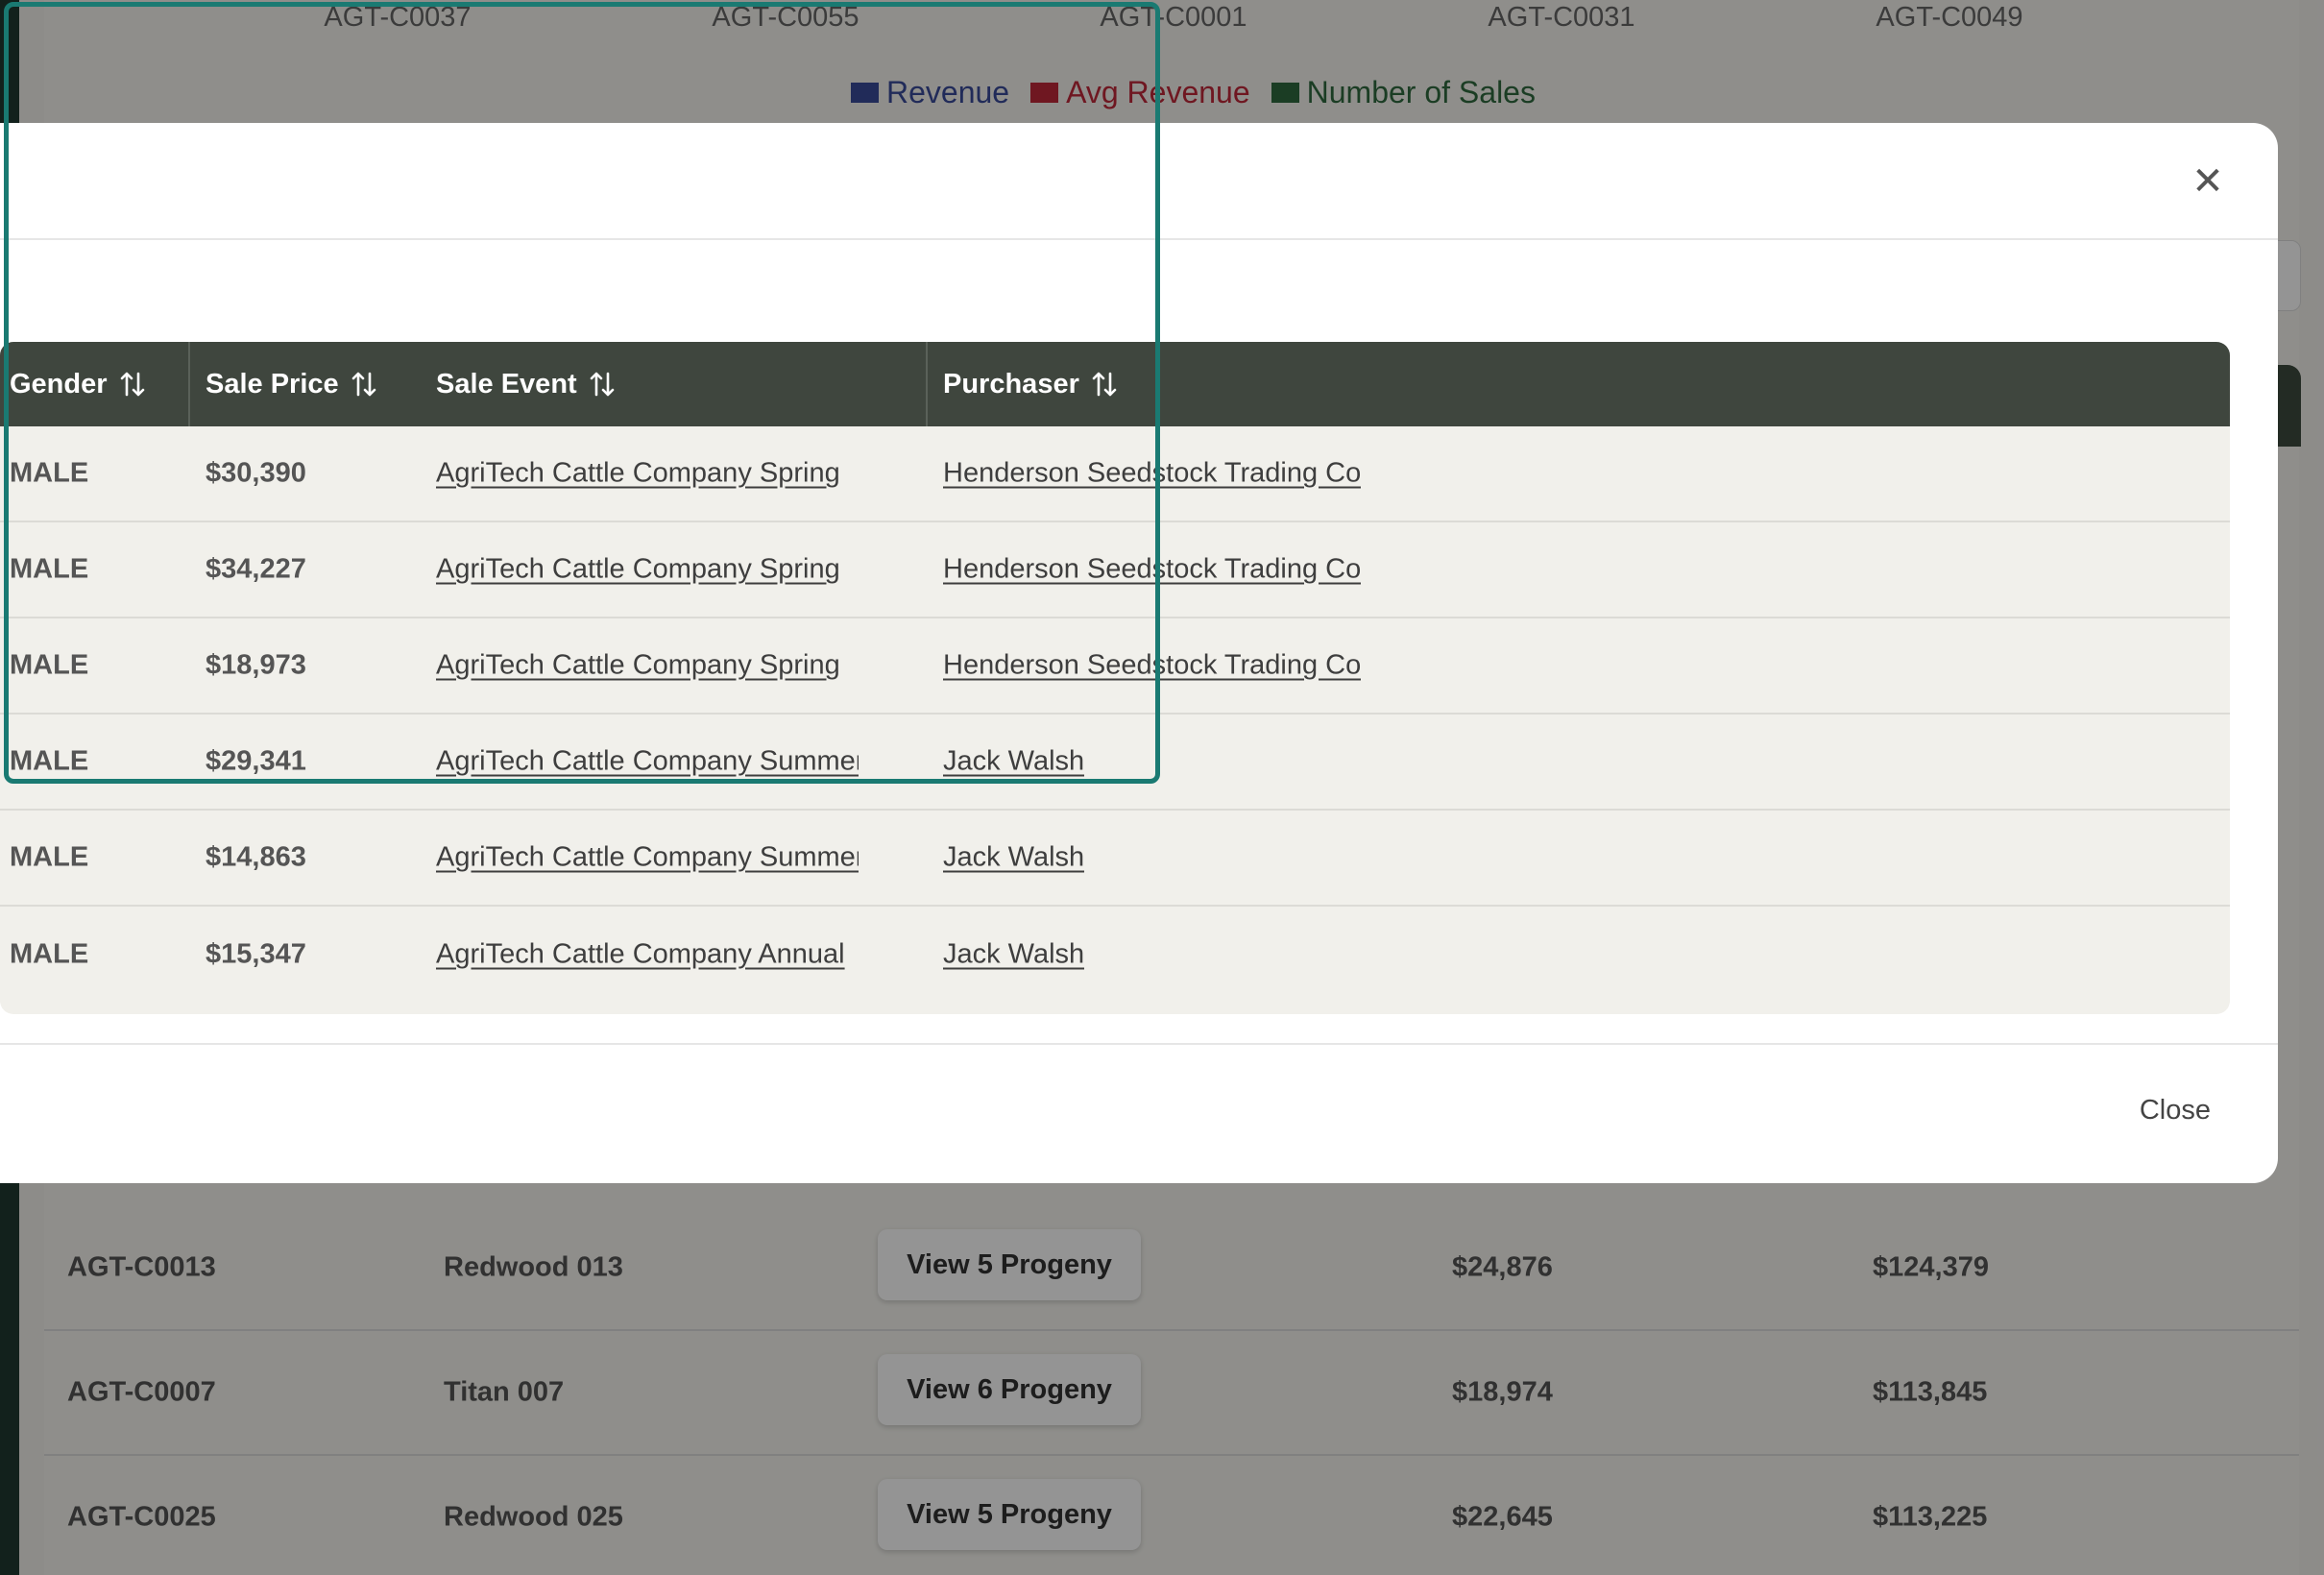  I want to click on column-header-label: Gender, so click(59, 384).